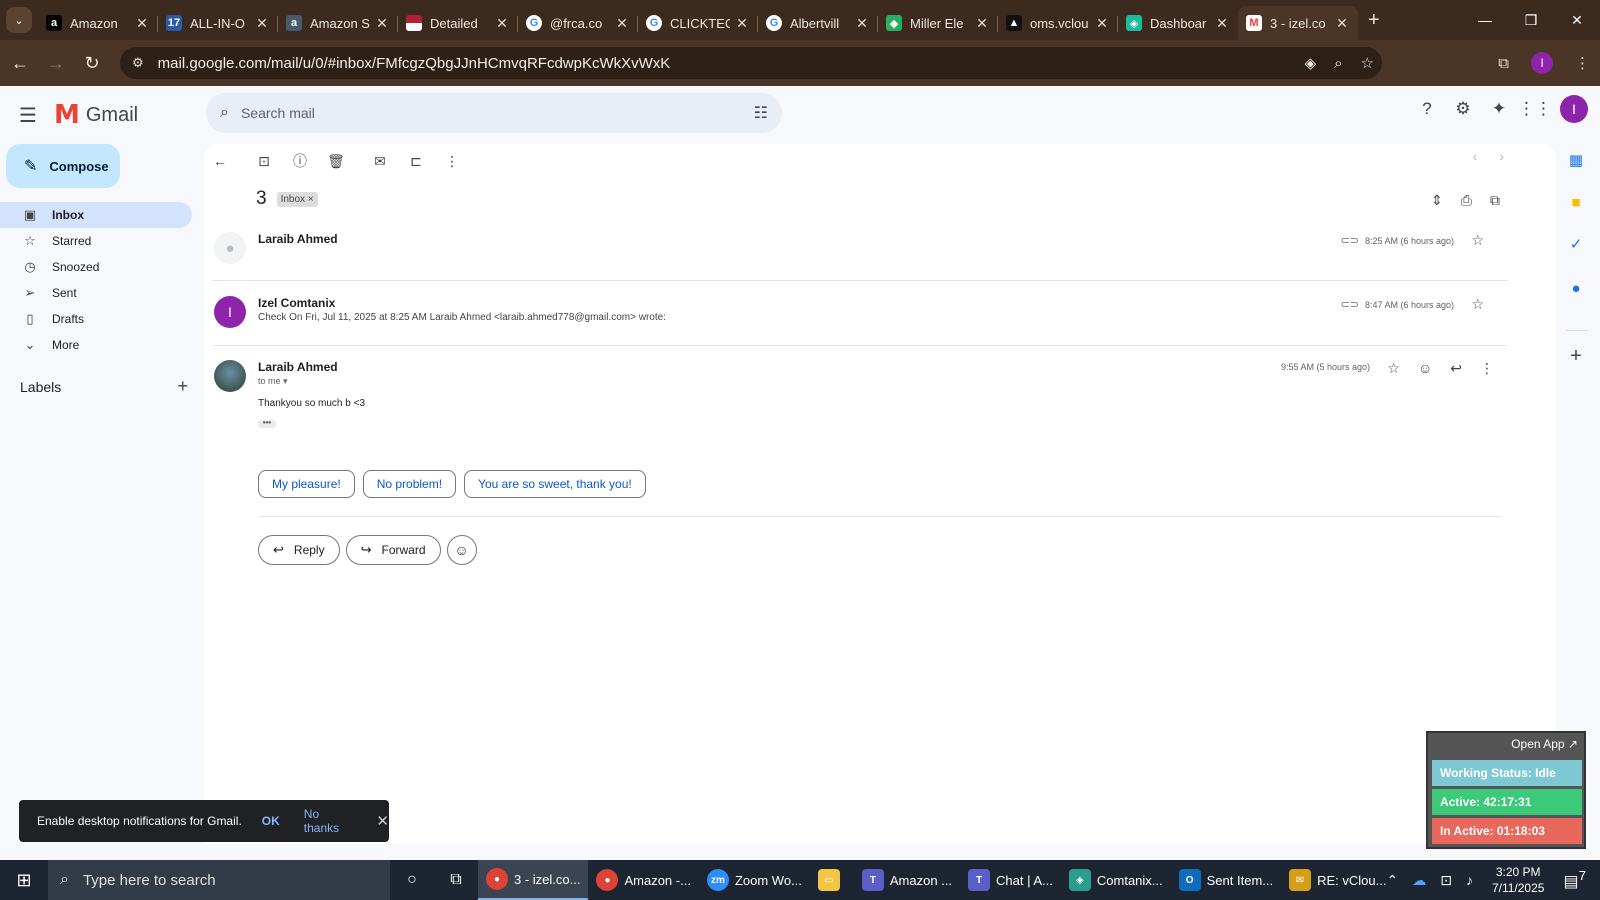  I want to click on search-options-icon: ☷, so click(761, 113).